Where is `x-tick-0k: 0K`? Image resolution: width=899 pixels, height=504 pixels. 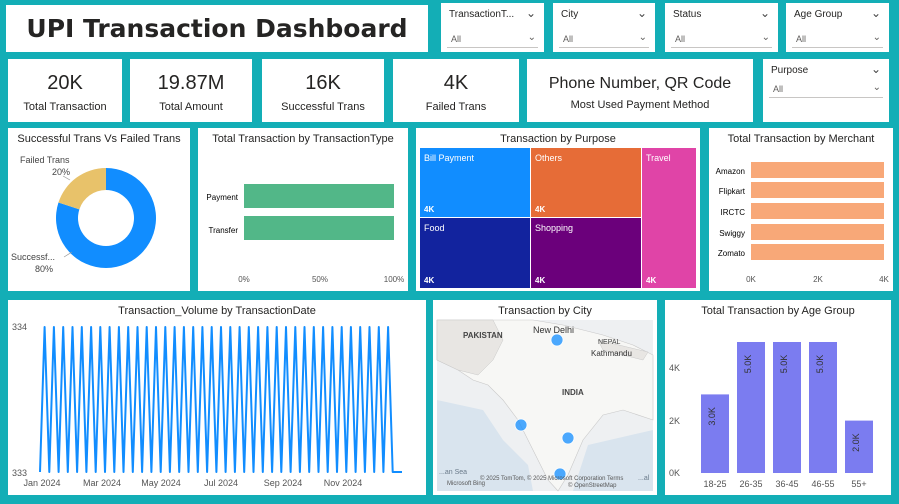 x-tick-0k: 0K is located at coordinates (751, 279).